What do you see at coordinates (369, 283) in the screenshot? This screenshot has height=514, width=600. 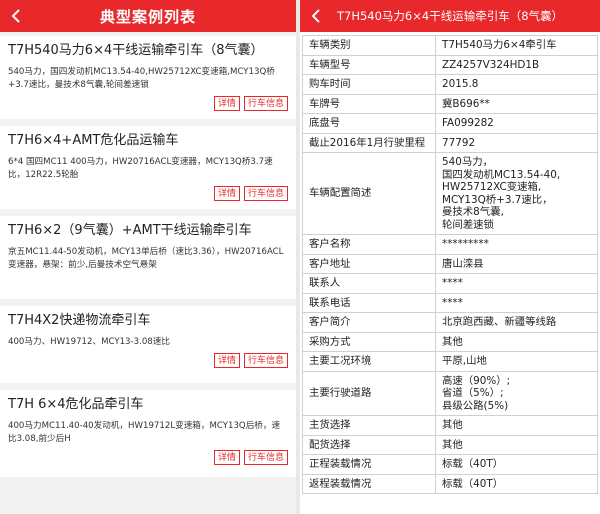 I see `detail-label: 联系人` at bounding box center [369, 283].